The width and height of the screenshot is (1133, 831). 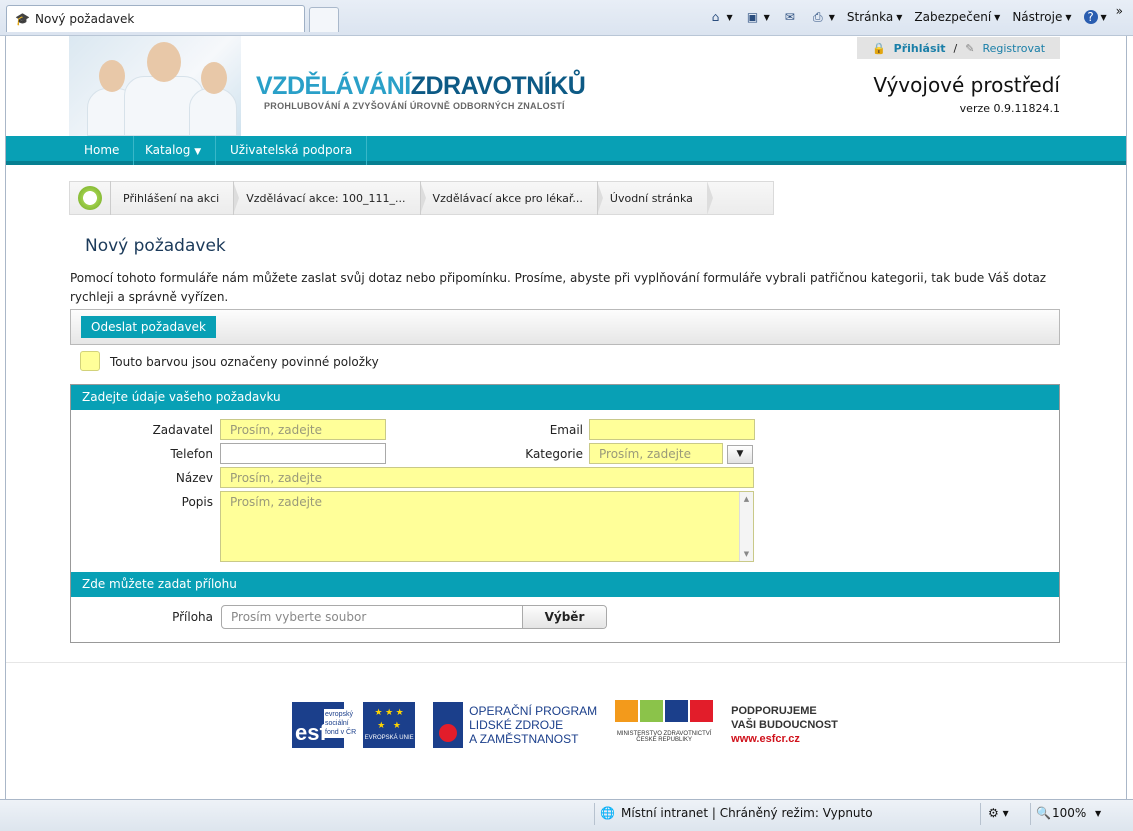 What do you see at coordinates (565, 584) in the screenshot?
I see `section-header-attachment: Zde můžete zadat přílohu` at bounding box center [565, 584].